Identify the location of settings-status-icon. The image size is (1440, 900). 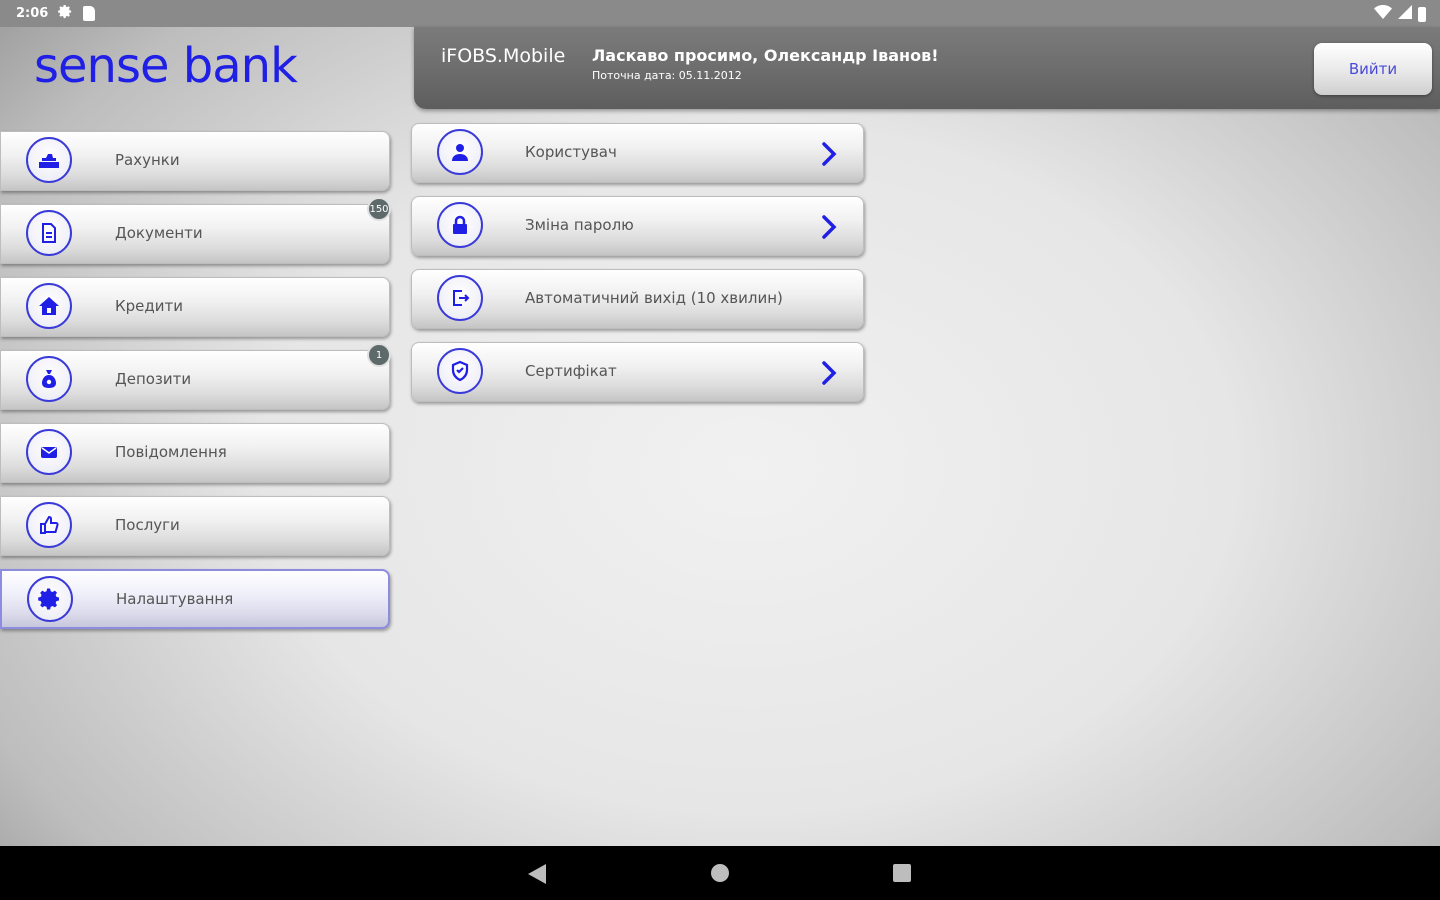
(65, 13).